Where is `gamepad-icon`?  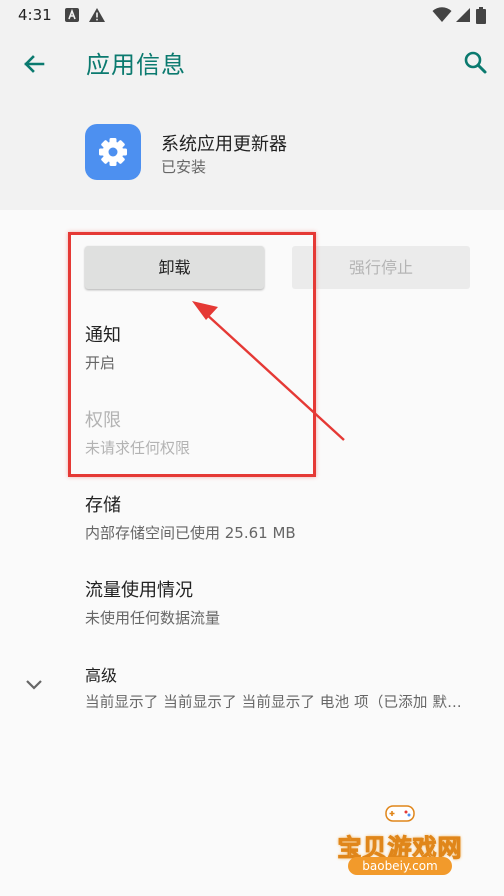 gamepad-icon is located at coordinates (400, 813).